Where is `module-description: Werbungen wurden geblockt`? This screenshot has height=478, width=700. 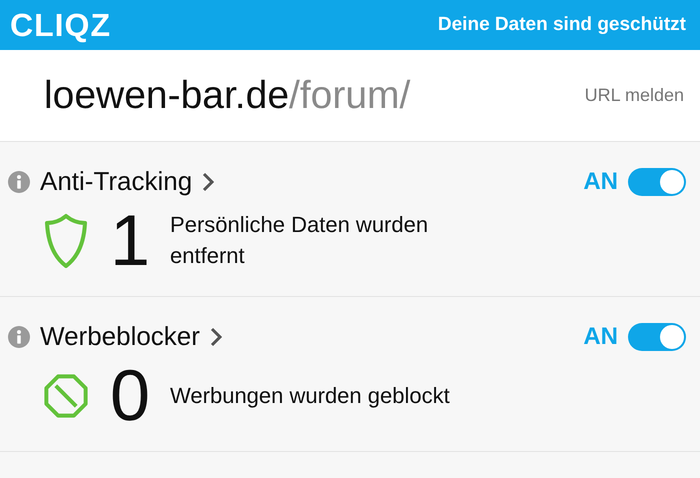
module-description: Werbungen wurden geblockt is located at coordinates (310, 396).